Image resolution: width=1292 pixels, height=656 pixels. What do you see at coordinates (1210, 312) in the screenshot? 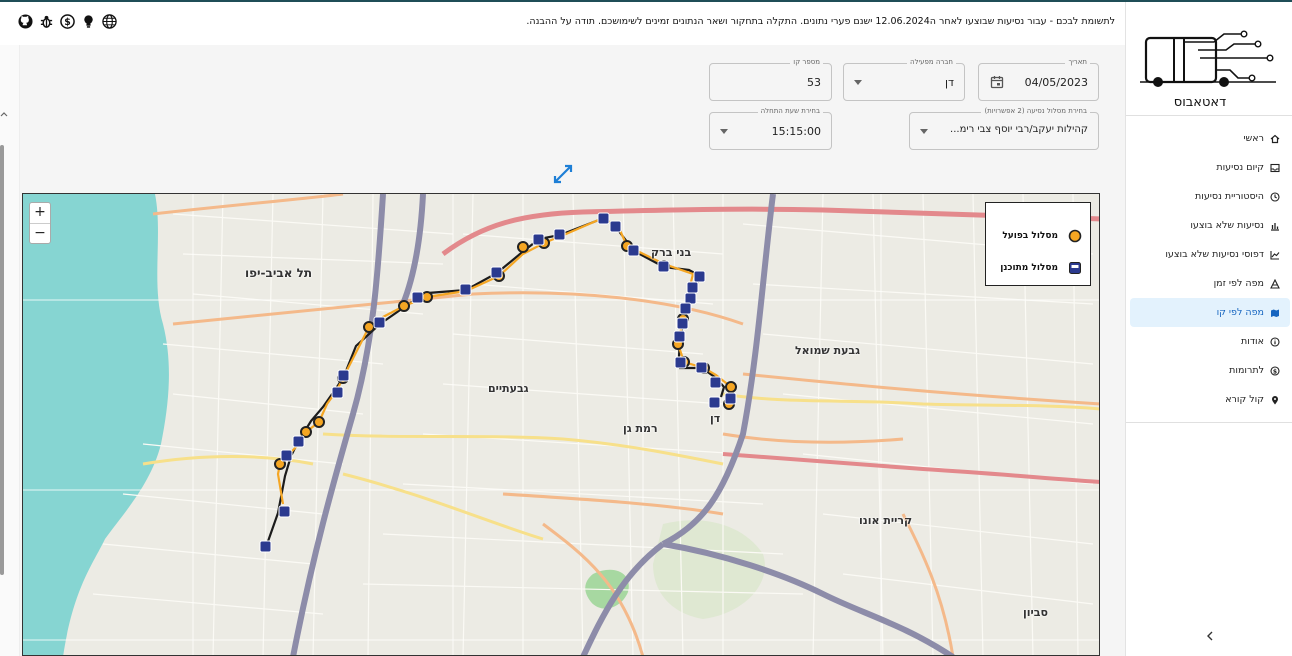
I see `sidebar-item-map-by-line: מפה לפי קו` at bounding box center [1210, 312].